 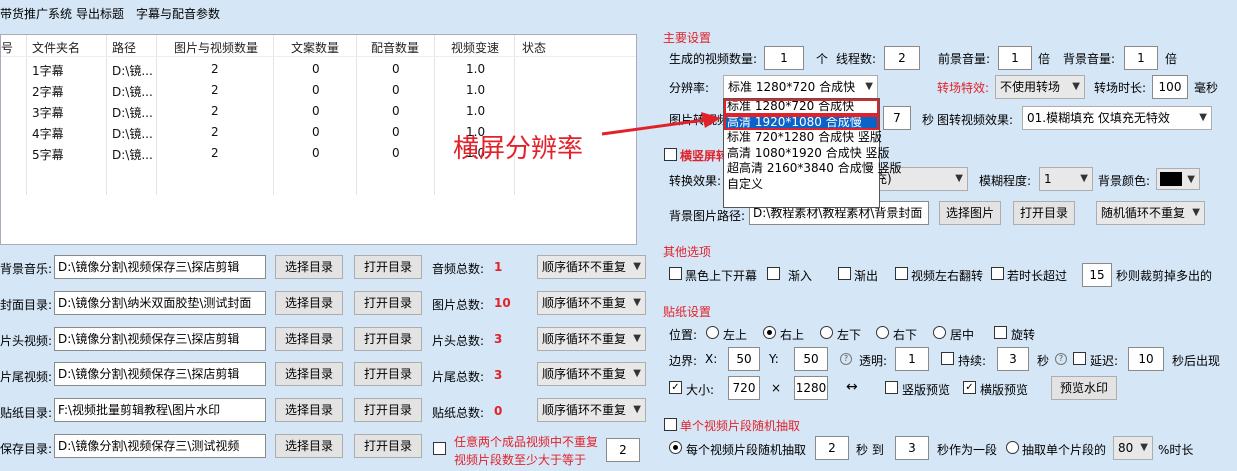 What do you see at coordinates (534, 48) in the screenshot?
I see `col-status: 状态` at bounding box center [534, 48].